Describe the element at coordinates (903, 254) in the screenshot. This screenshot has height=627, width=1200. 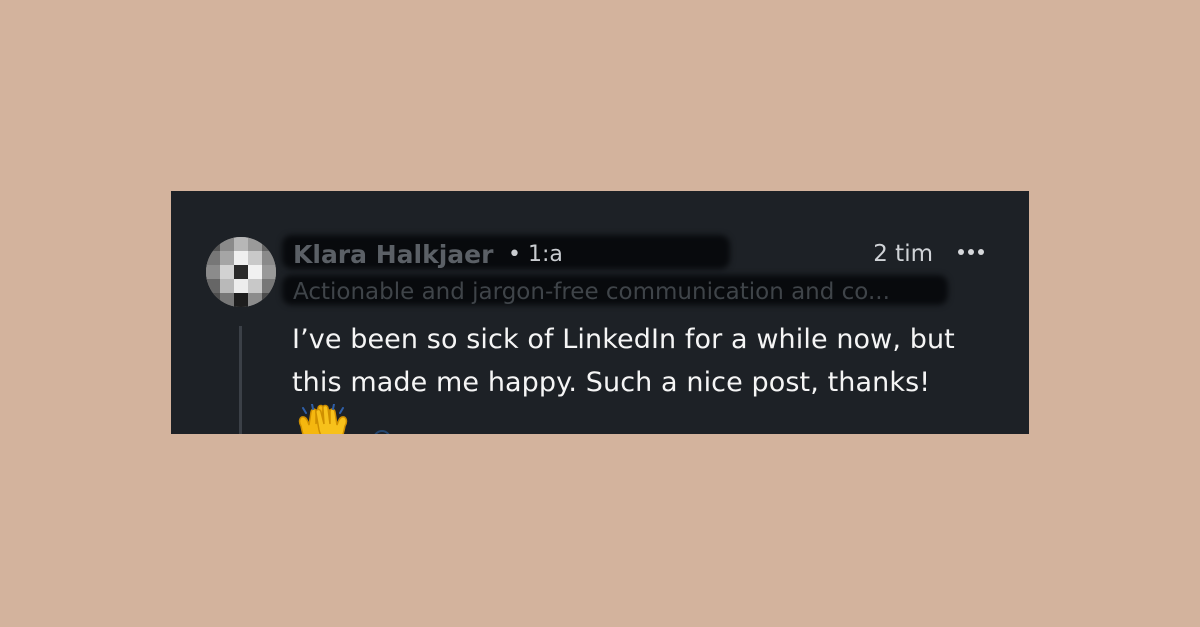
I see `comment-time: 2 tim` at that location.